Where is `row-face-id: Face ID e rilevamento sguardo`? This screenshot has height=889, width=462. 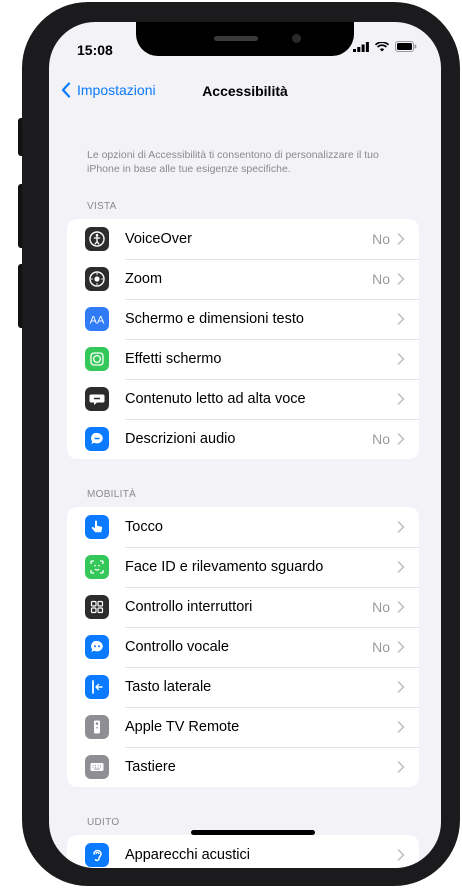 row-face-id: Face ID e rilevamento sguardo is located at coordinates (243, 567).